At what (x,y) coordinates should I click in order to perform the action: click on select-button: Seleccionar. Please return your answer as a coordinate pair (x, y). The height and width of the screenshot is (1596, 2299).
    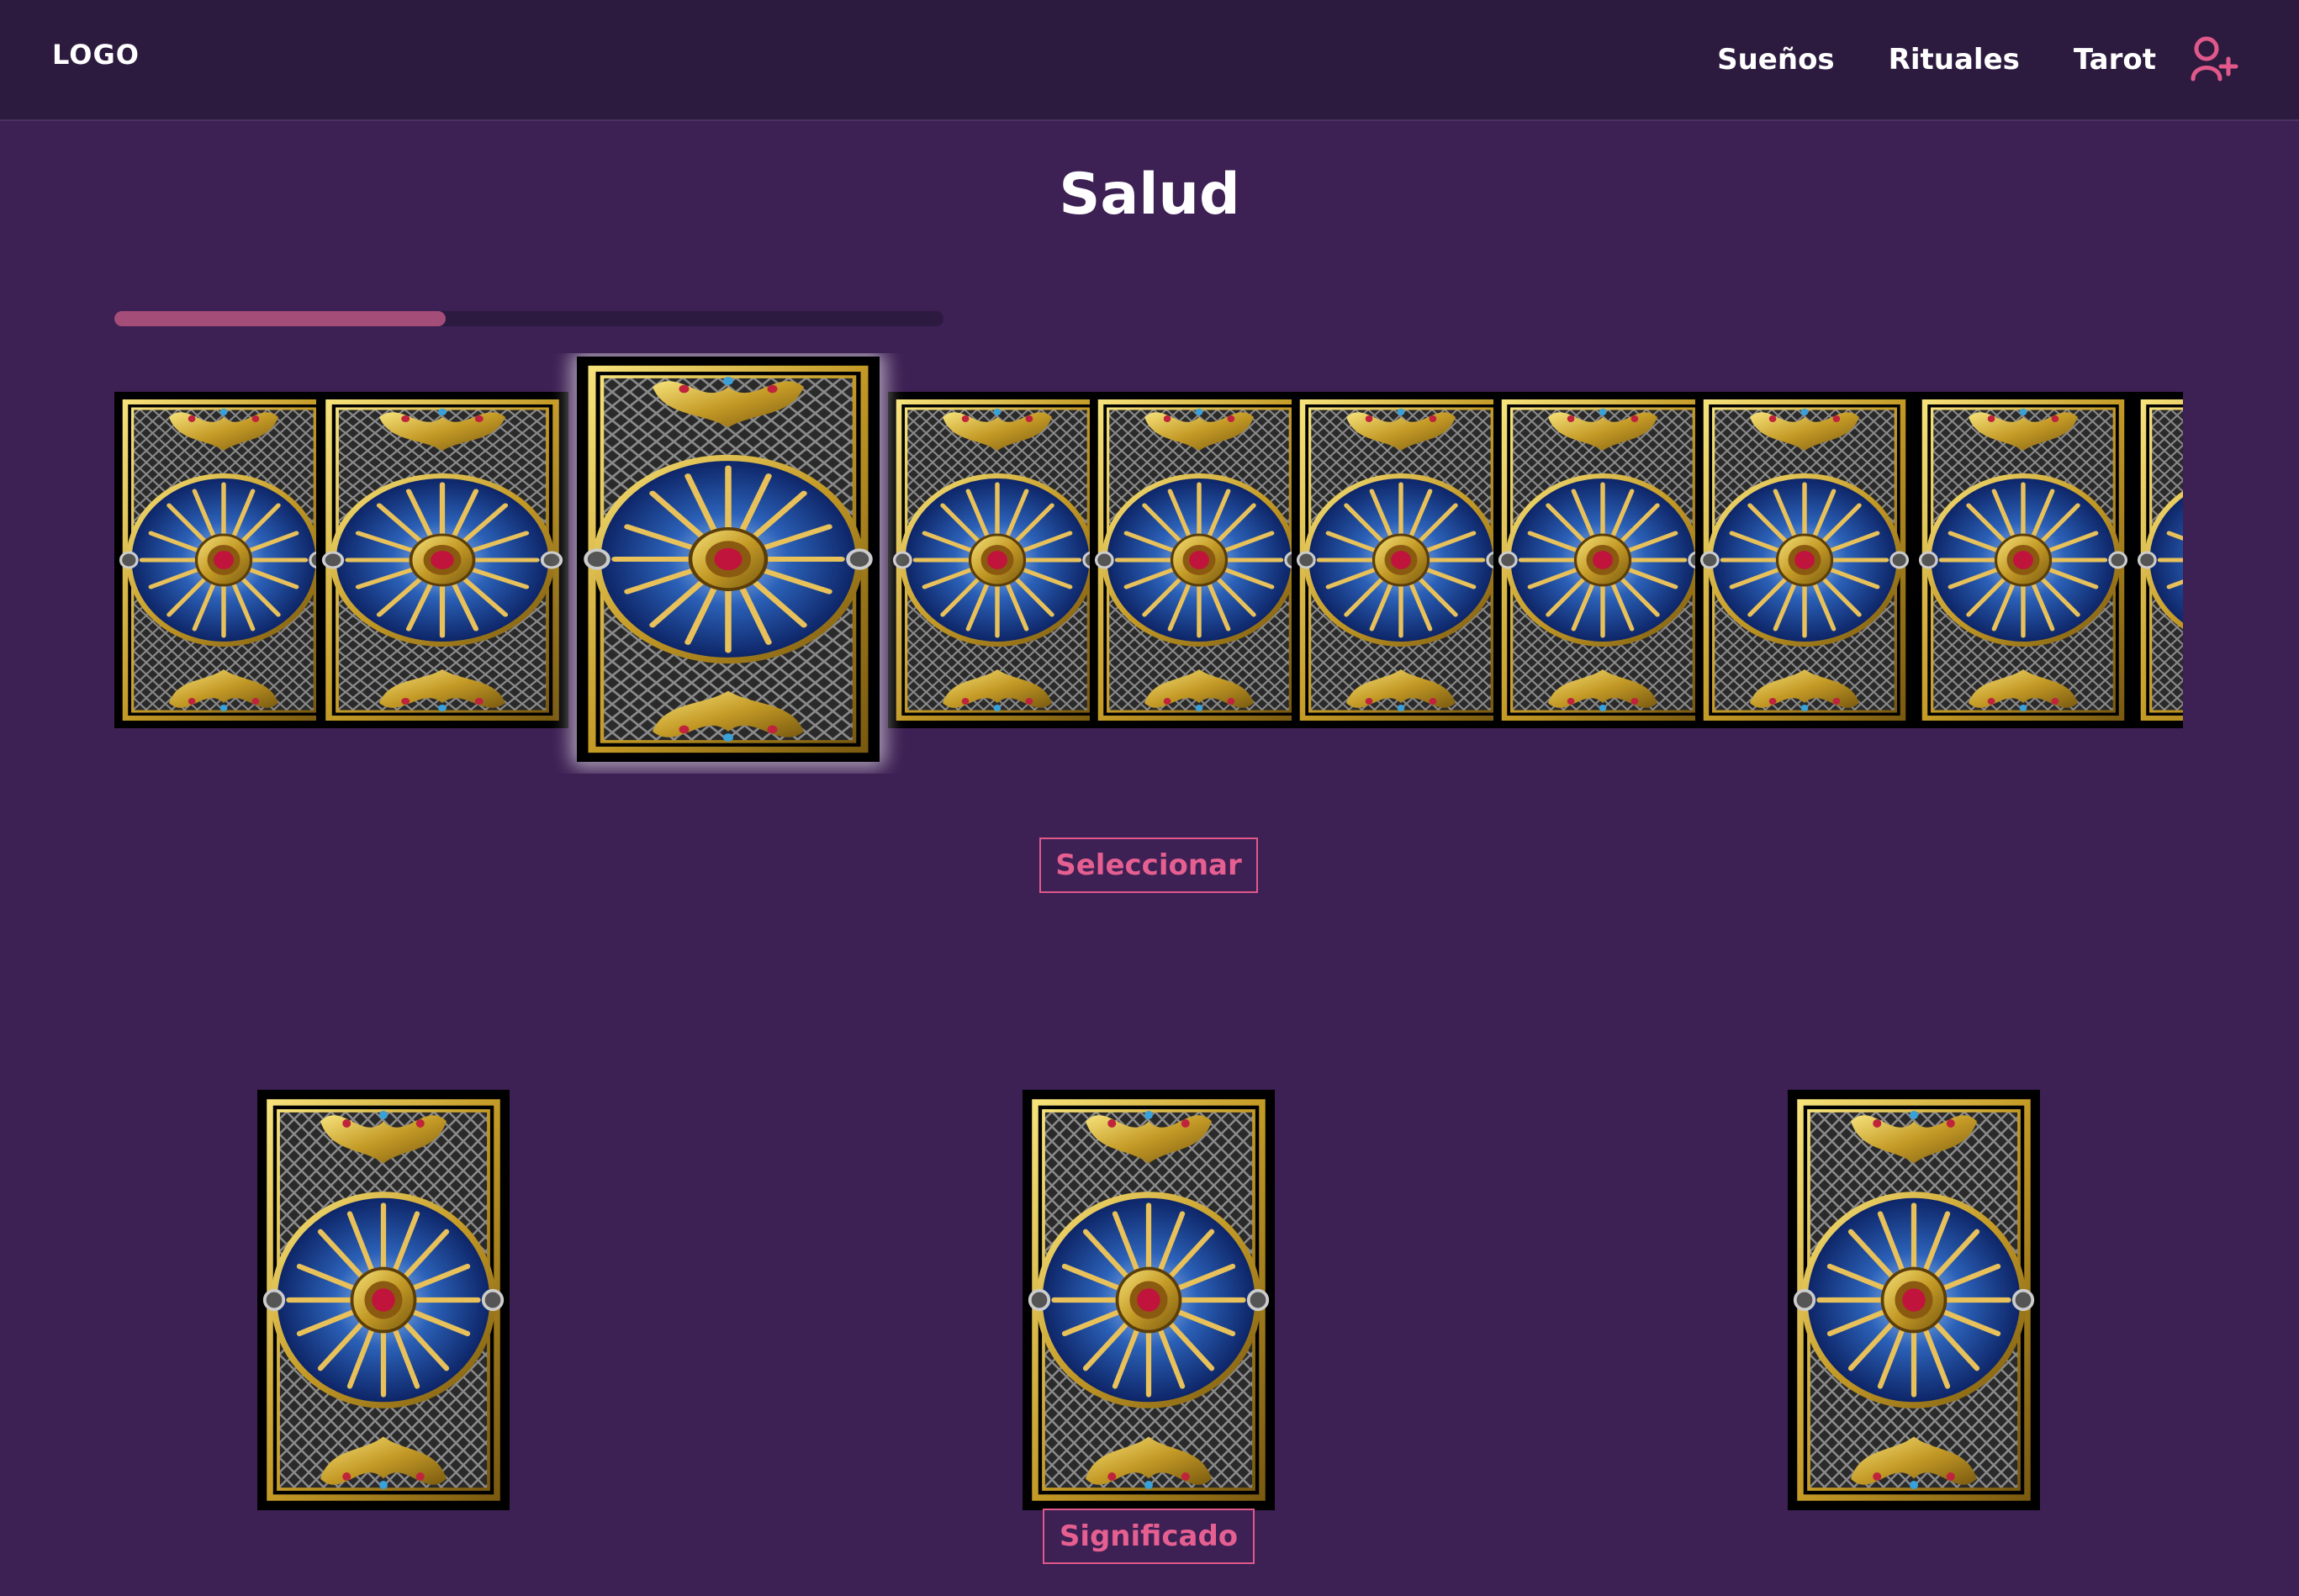
    Looking at the image, I should click on (1148, 865).